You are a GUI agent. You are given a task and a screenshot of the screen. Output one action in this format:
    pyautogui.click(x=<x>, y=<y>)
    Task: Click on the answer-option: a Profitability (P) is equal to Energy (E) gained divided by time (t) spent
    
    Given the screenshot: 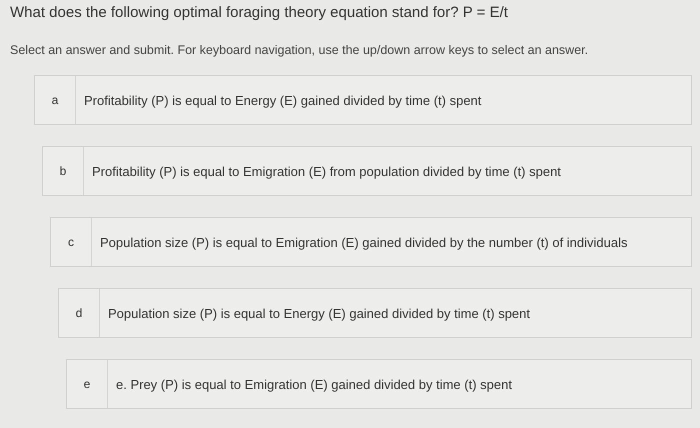 What is the action you would take?
    pyautogui.click(x=363, y=100)
    